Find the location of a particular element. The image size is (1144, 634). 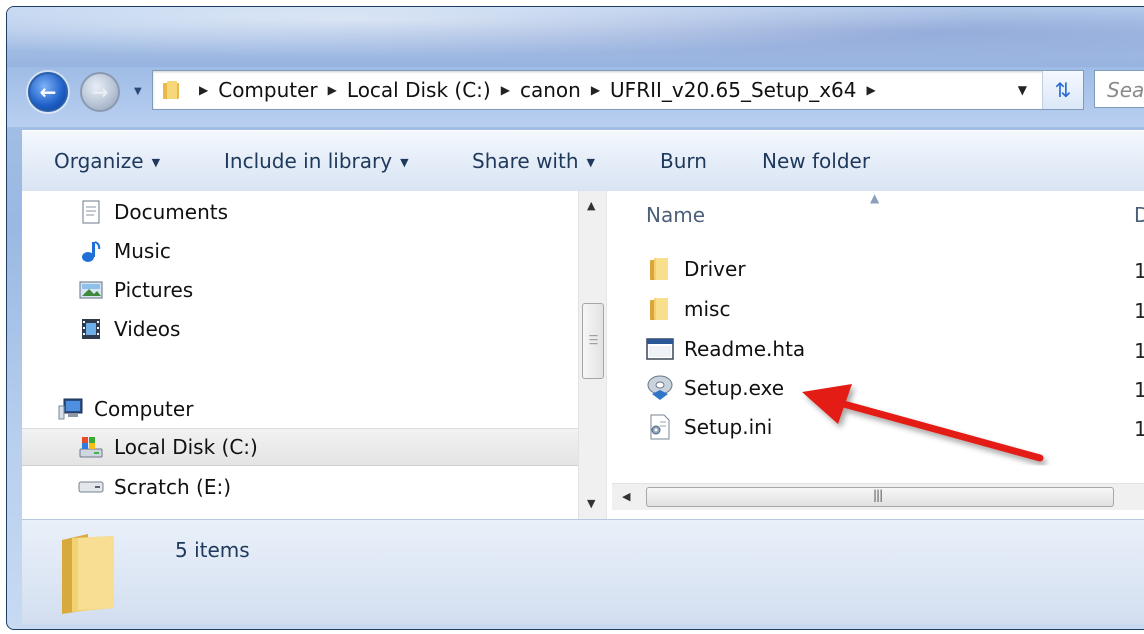

nav-item-label: Videos is located at coordinates (147, 329).